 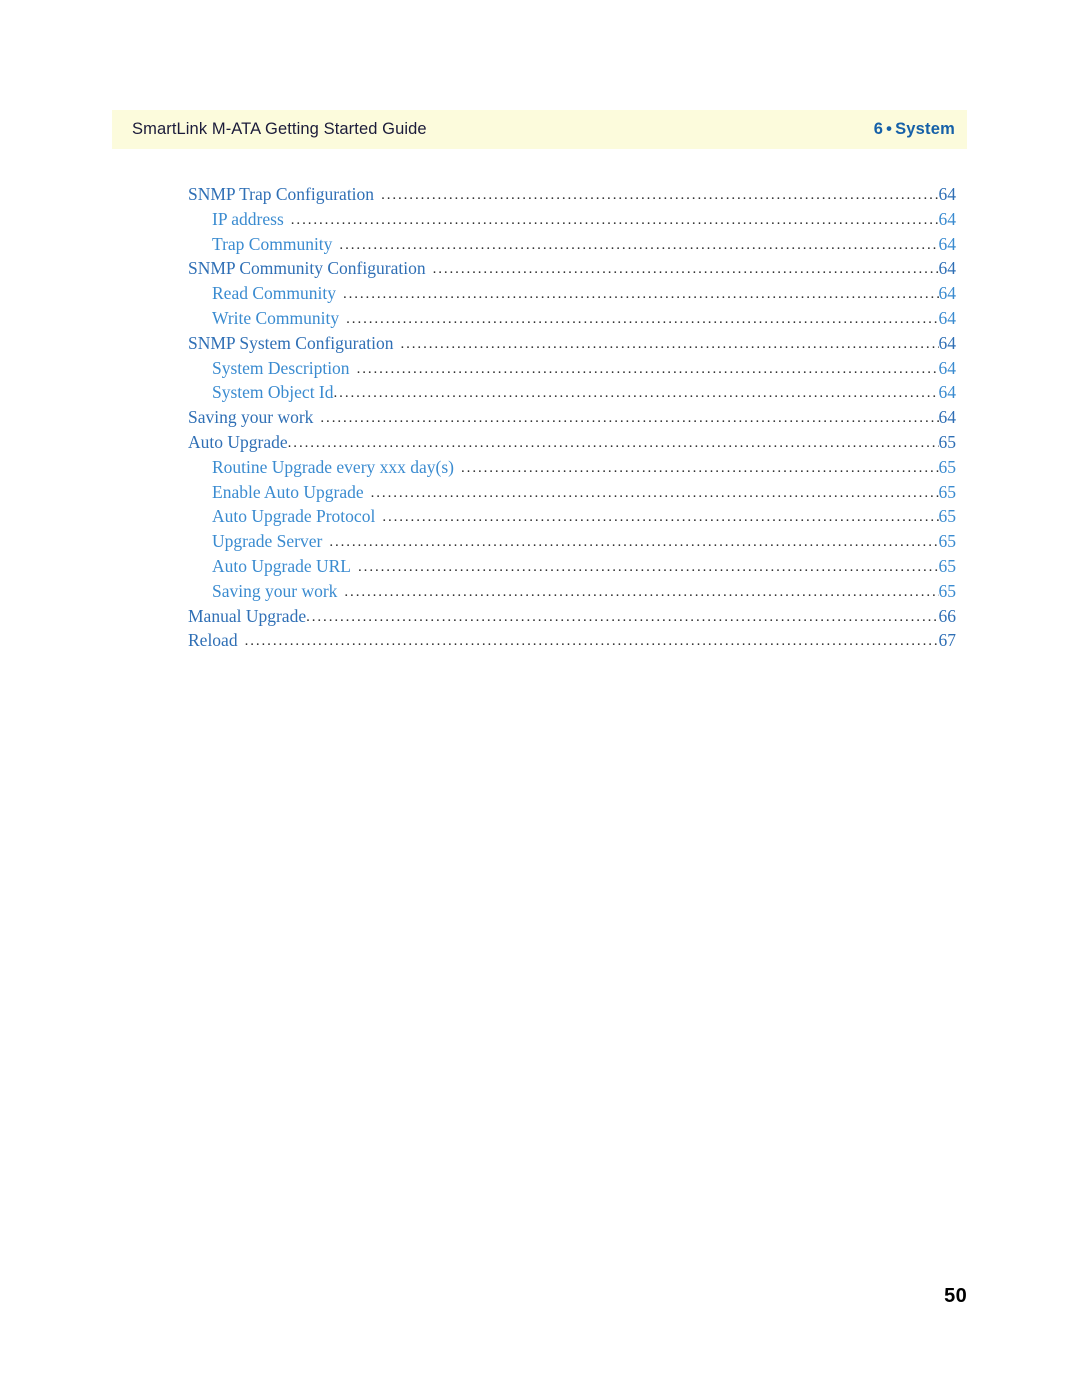 I want to click on toc-entry: Auto Upgrade Protocol 65, so click(x=584, y=518).